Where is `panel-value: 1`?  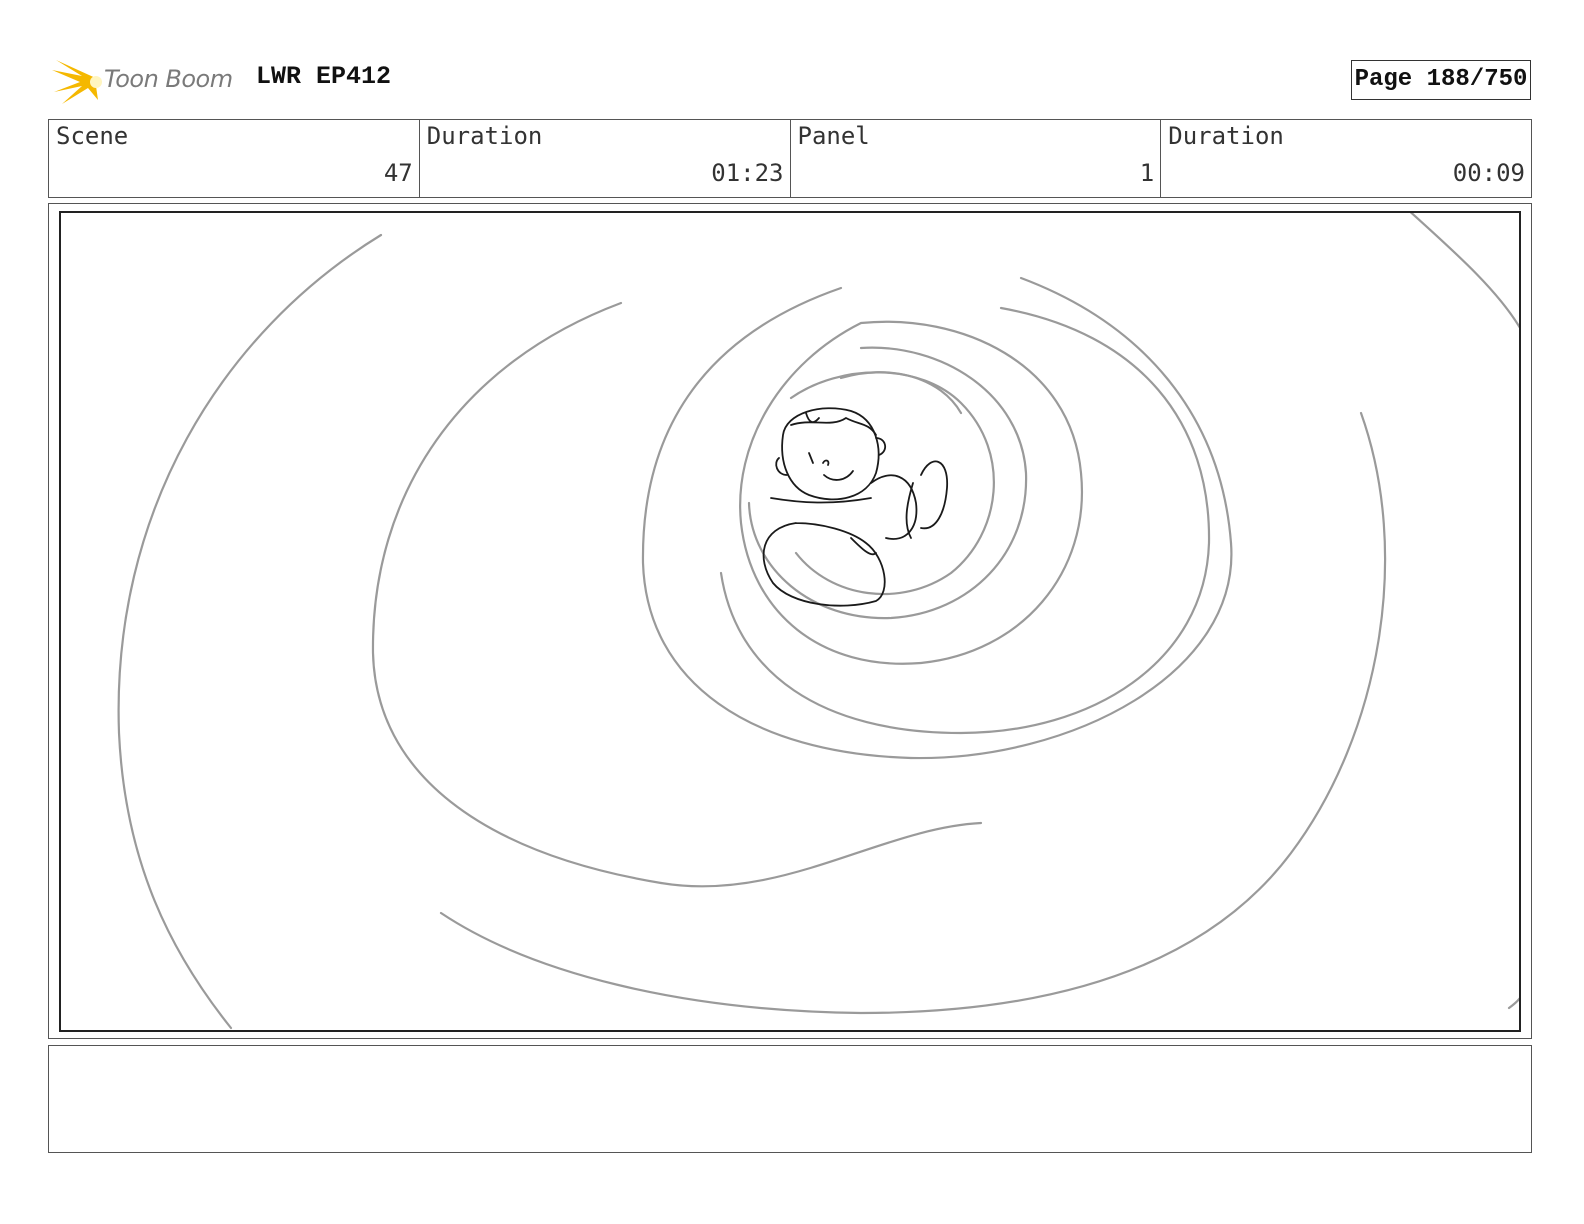
panel-value: 1 is located at coordinates (1147, 173).